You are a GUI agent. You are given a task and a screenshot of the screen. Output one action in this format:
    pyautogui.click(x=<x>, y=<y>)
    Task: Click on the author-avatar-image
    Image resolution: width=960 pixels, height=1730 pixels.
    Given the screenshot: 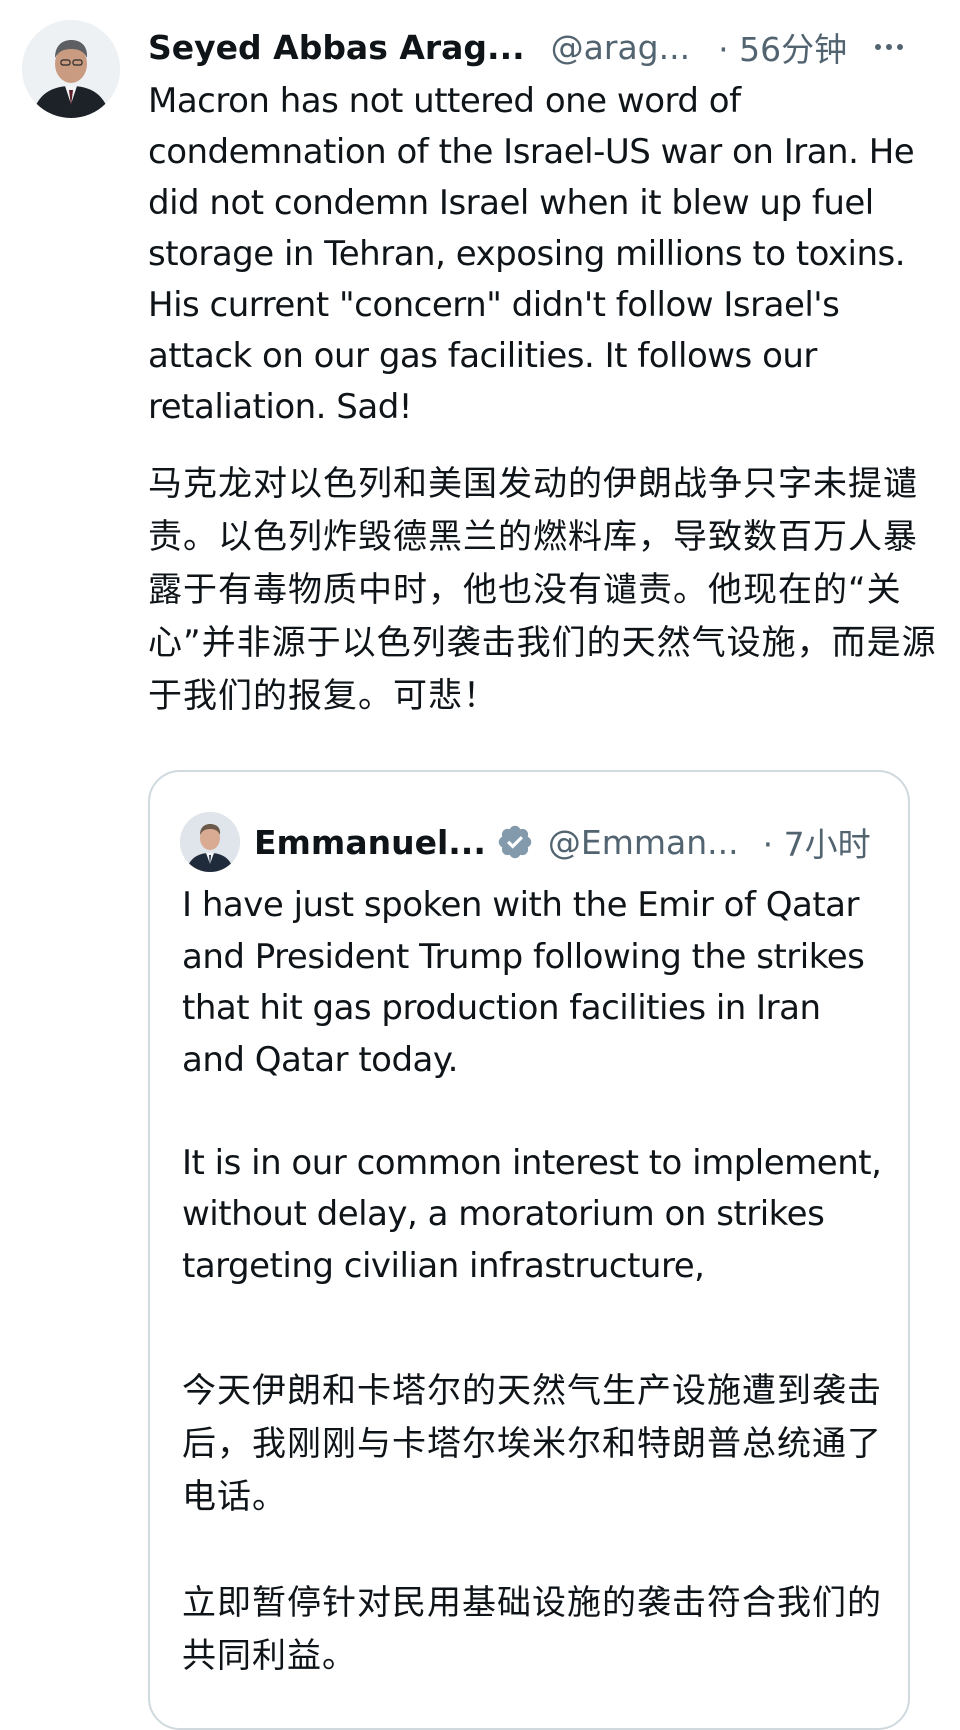 What is the action you would take?
    pyautogui.click(x=71, y=69)
    